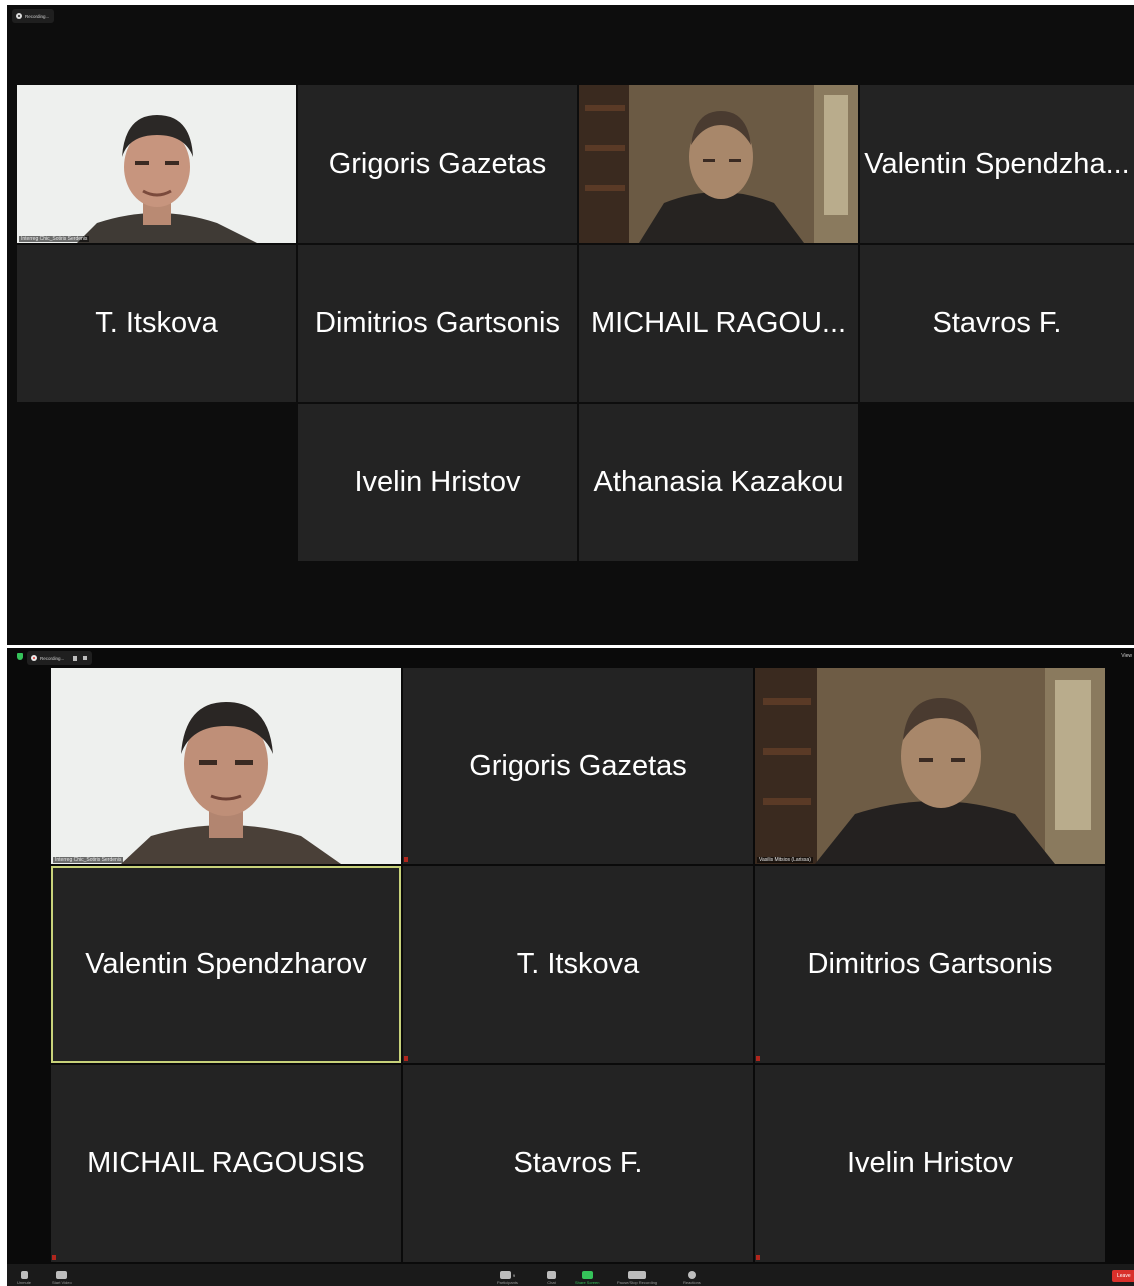  What do you see at coordinates (785, 860) in the screenshot?
I see `participant-caption: Vasilis Mitsios (Larissa)` at bounding box center [785, 860].